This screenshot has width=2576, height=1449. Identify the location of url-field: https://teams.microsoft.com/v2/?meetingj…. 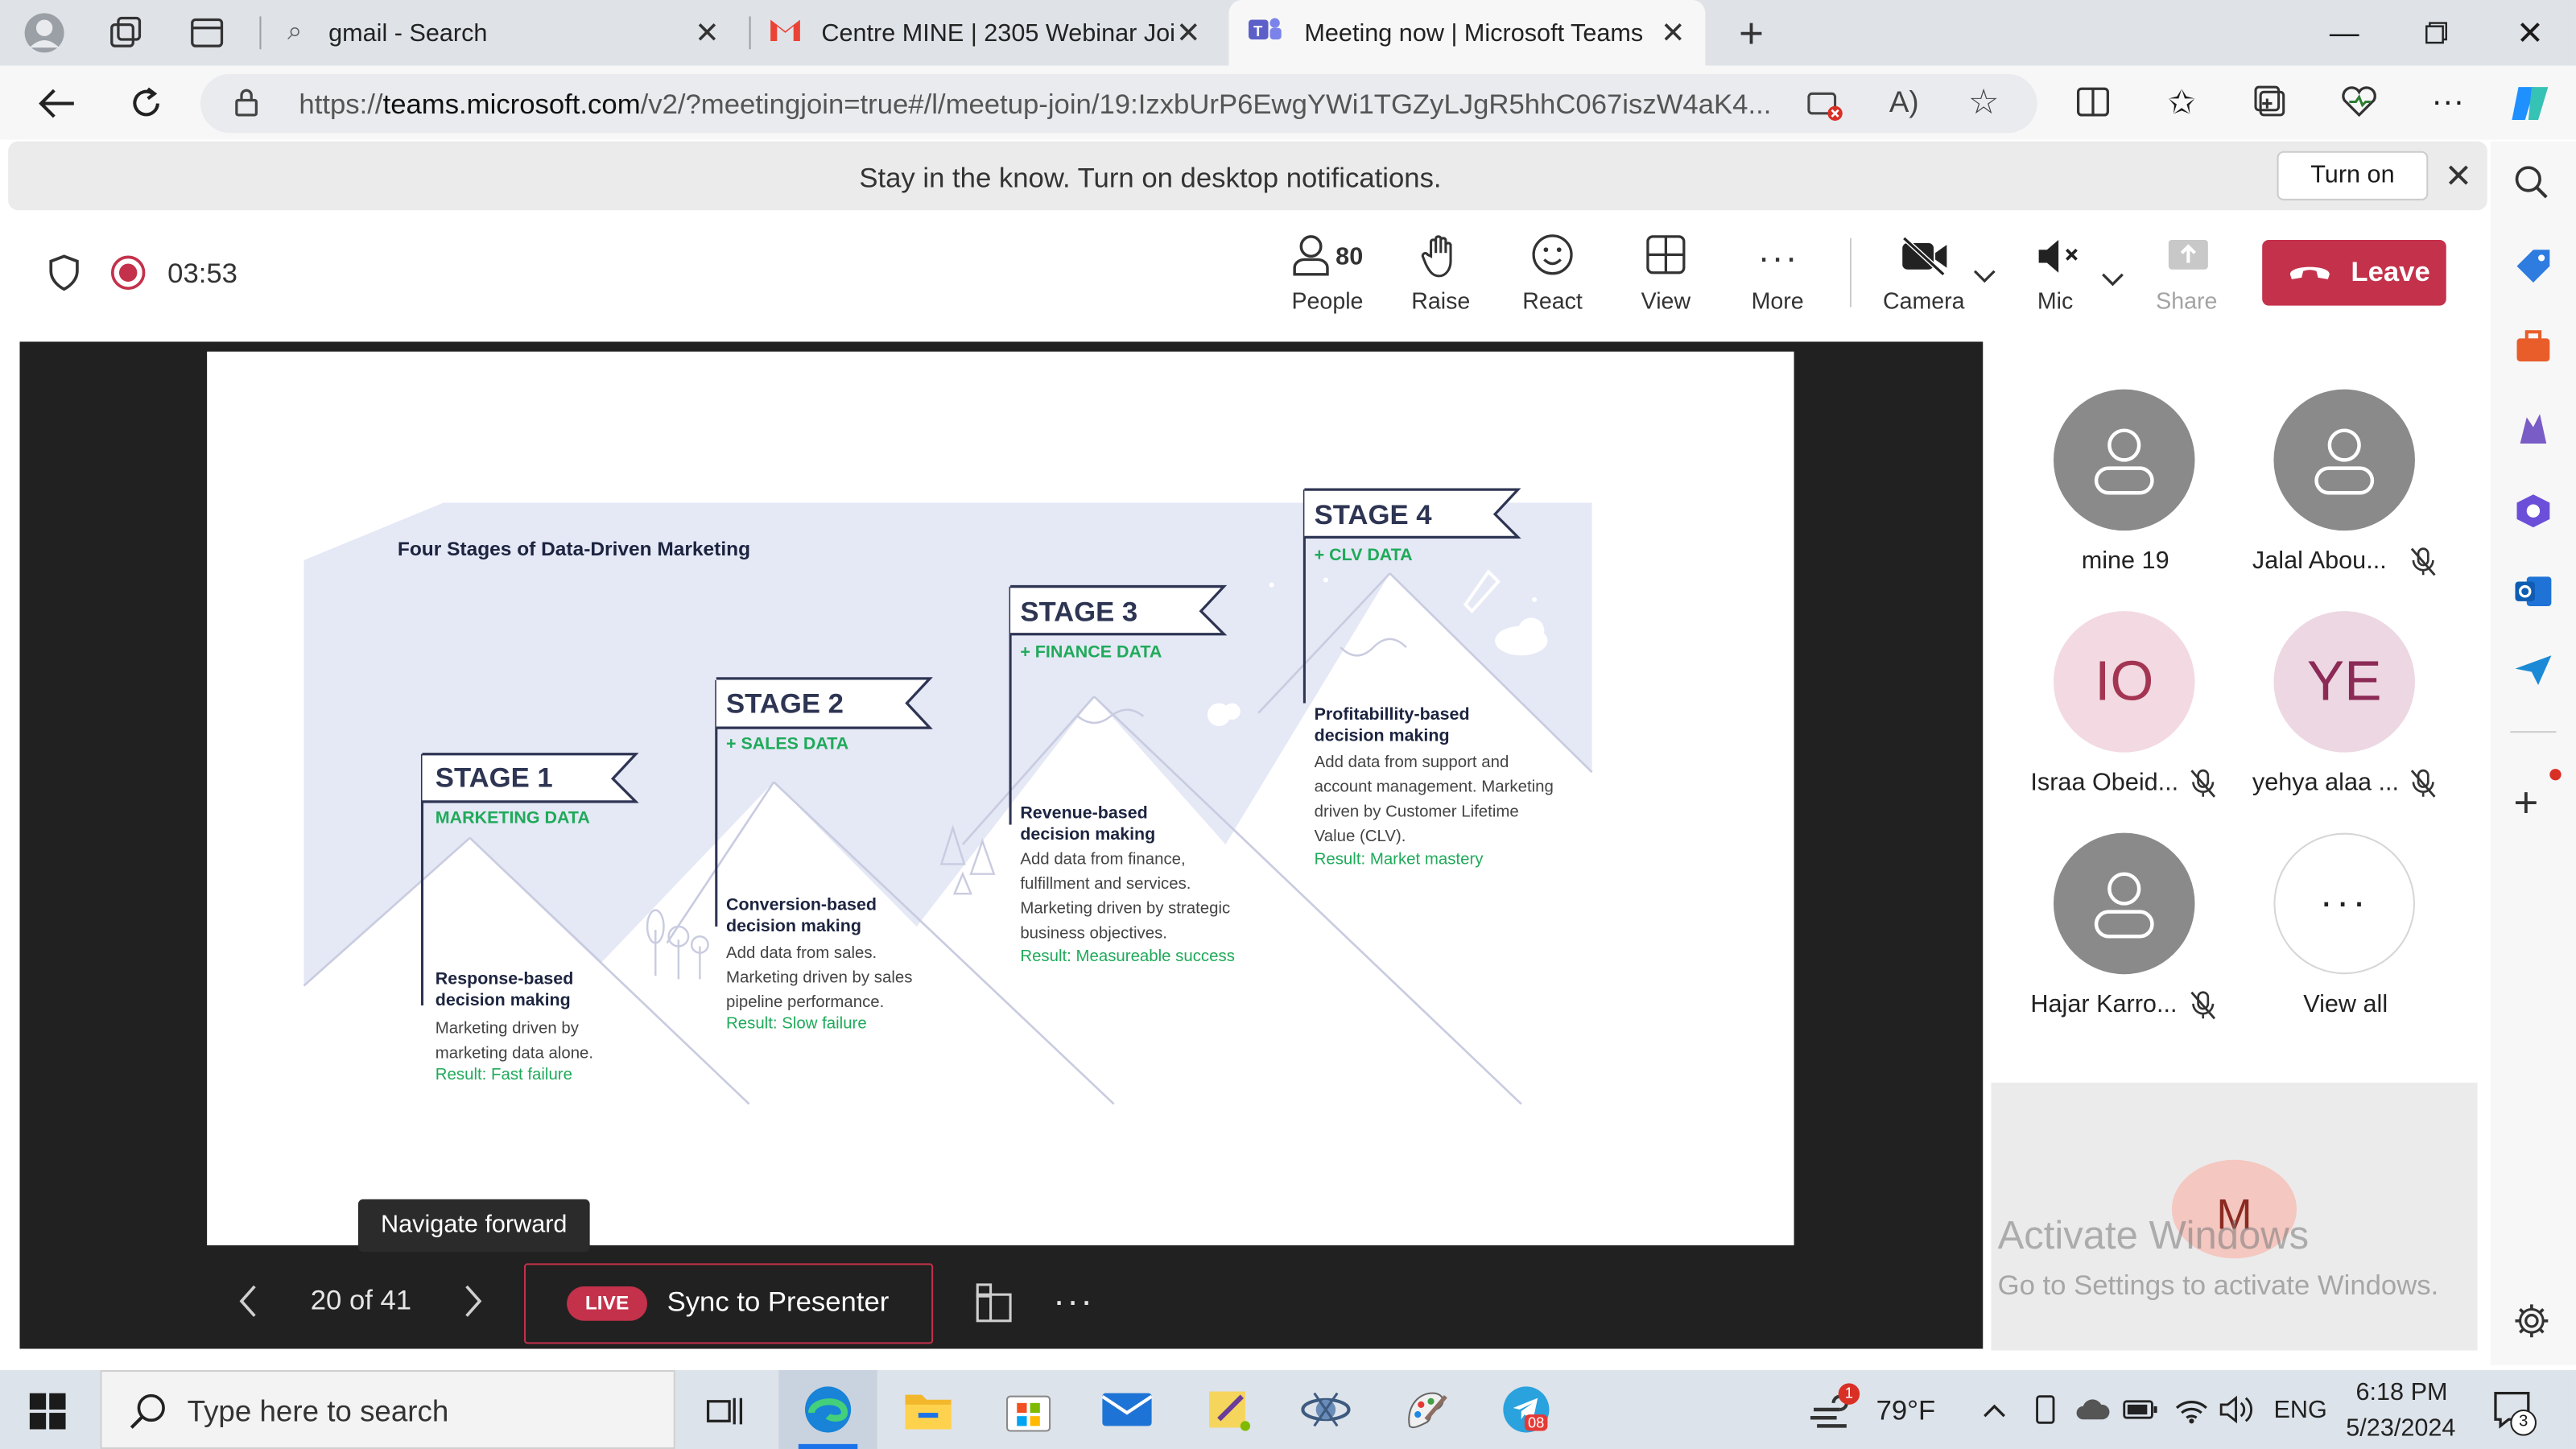
(1118, 103).